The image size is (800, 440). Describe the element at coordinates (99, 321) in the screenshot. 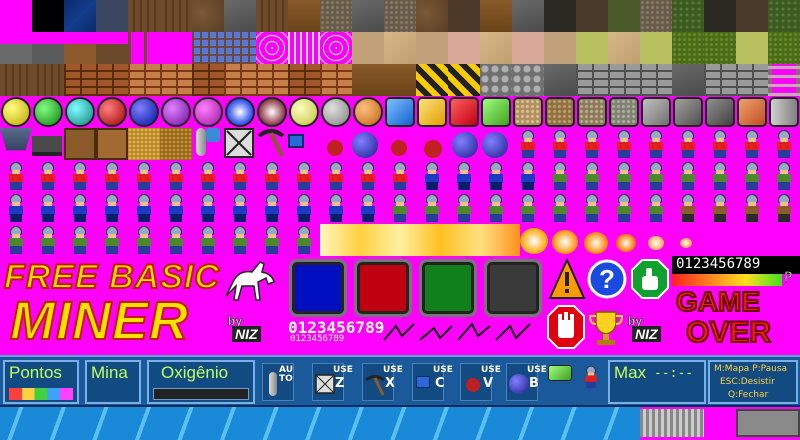

I see `title-line-2: MINER` at that location.